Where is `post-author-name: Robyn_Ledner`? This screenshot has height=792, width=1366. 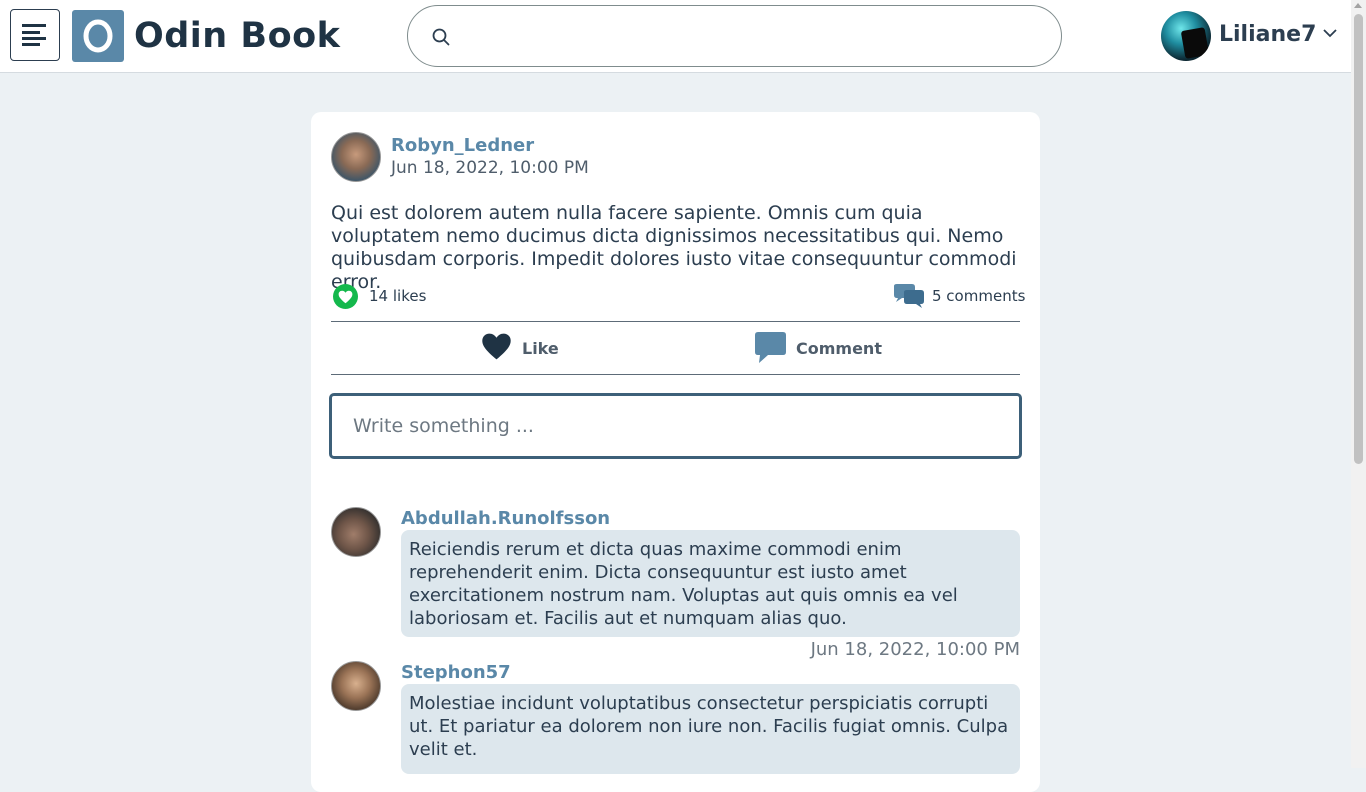 post-author-name: Robyn_Ledner is located at coordinates (462, 145).